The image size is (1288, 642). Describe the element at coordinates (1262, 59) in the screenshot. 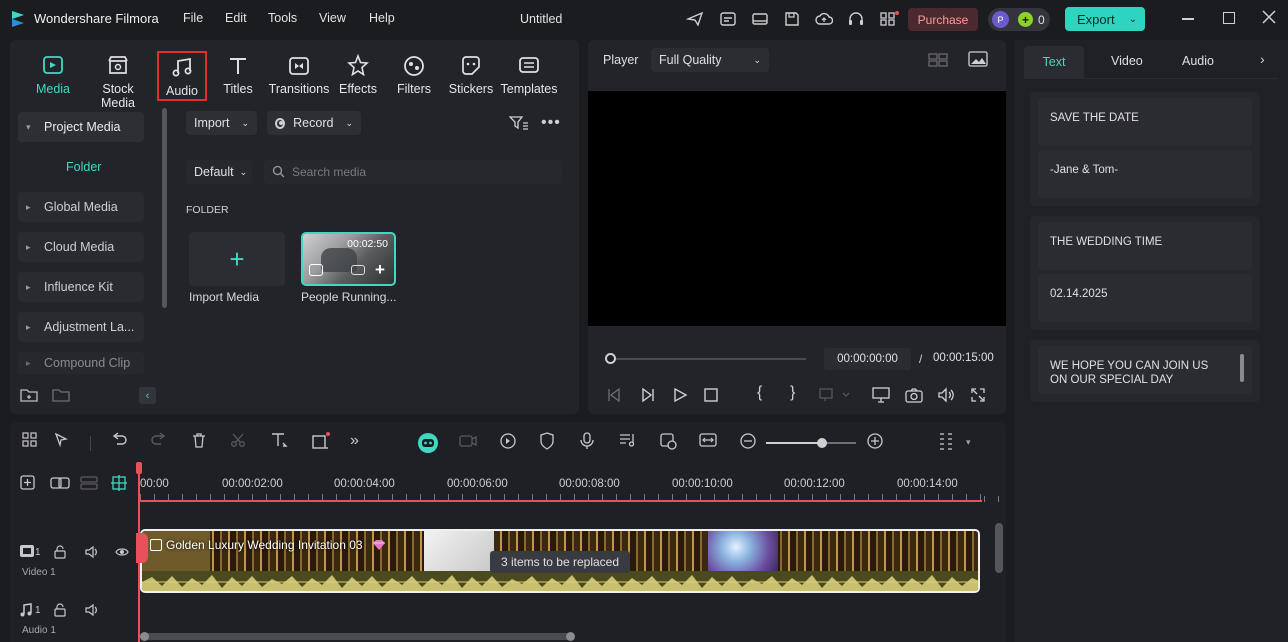

I see `chevron-right-icon: ›` at that location.